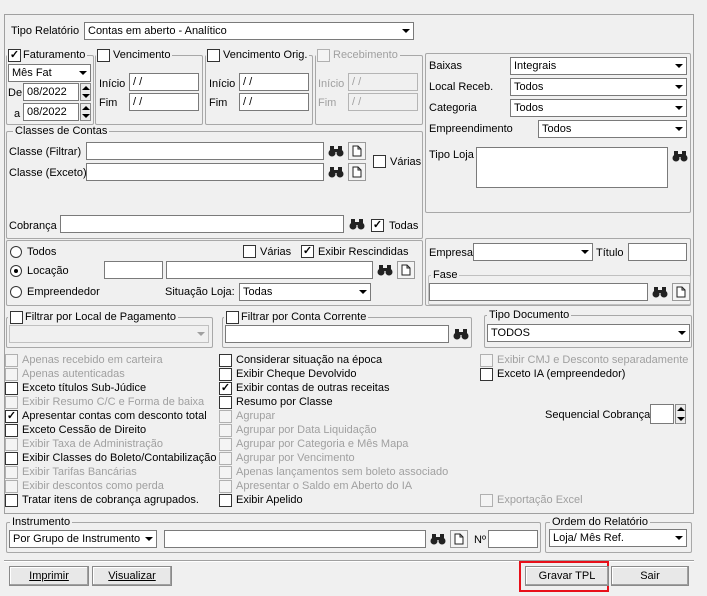 The width and height of the screenshot is (707, 596). I want to click on classe-filtrar-input, so click(205, 151).